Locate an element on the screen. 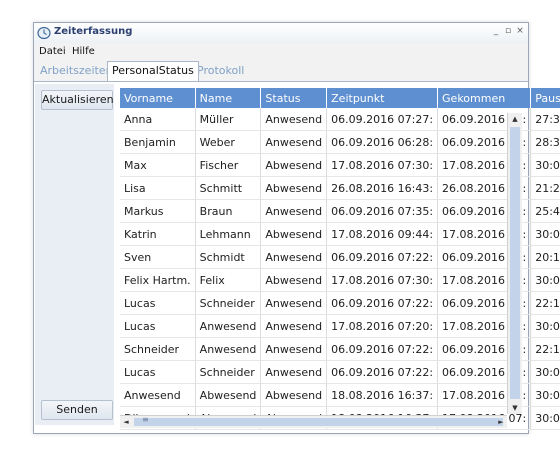 The width and height of the screenshot is (560, 459). cell-name: Müller is located at coordinates (228, 119).